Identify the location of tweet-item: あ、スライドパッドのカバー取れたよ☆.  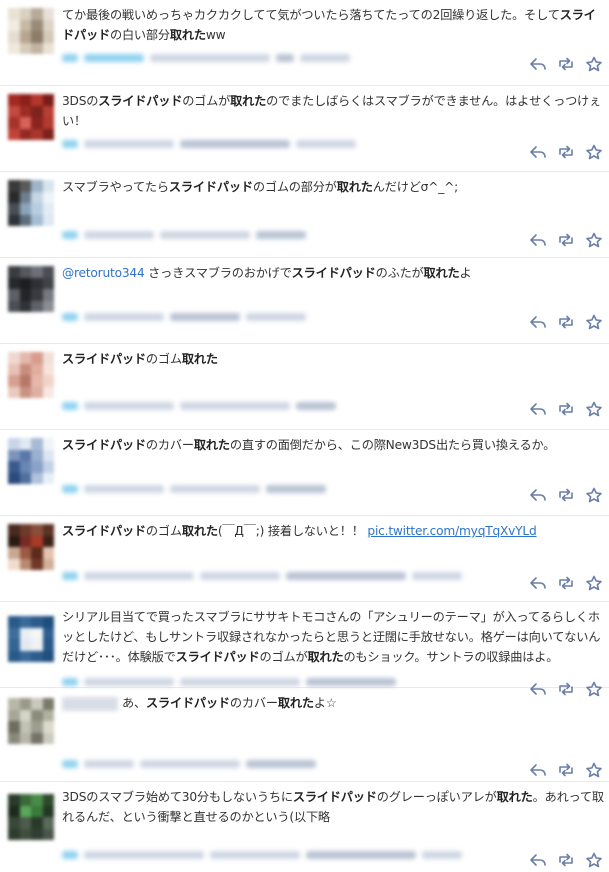
(304, 735).